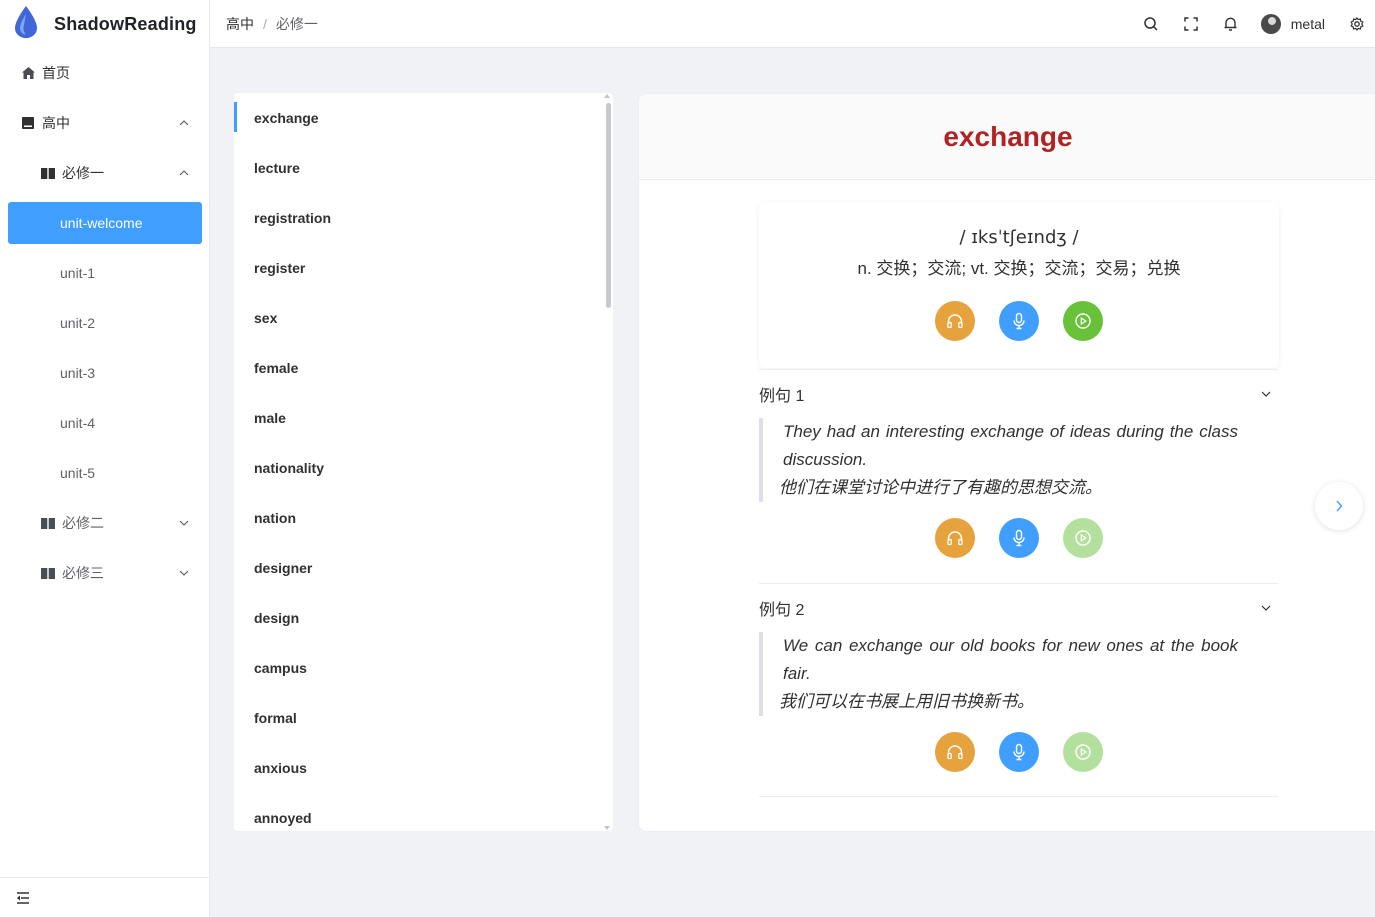 This screenshot has width=1375, height=917. I want to click on menu-label-unit: unit-3, so click(78, 373).